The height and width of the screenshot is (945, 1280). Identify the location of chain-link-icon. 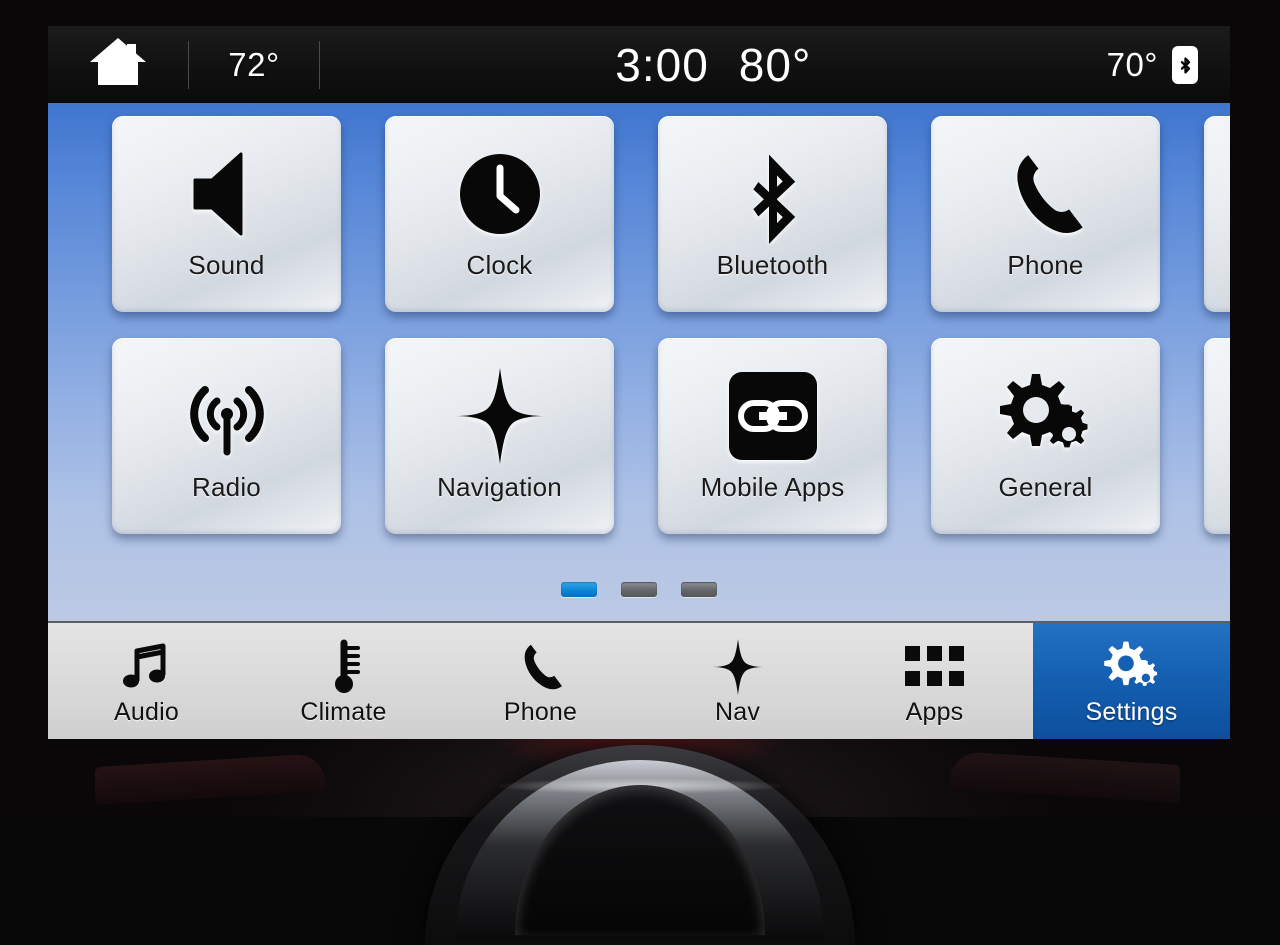
(773, 416).